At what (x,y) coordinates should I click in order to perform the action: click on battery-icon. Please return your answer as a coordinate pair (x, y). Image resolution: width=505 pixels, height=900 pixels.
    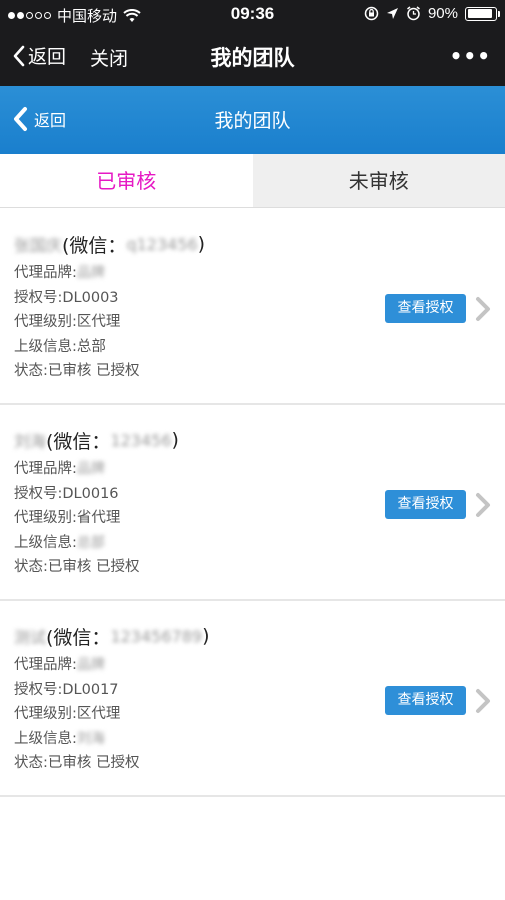
    Looking at the image, I should click on (482, 13).